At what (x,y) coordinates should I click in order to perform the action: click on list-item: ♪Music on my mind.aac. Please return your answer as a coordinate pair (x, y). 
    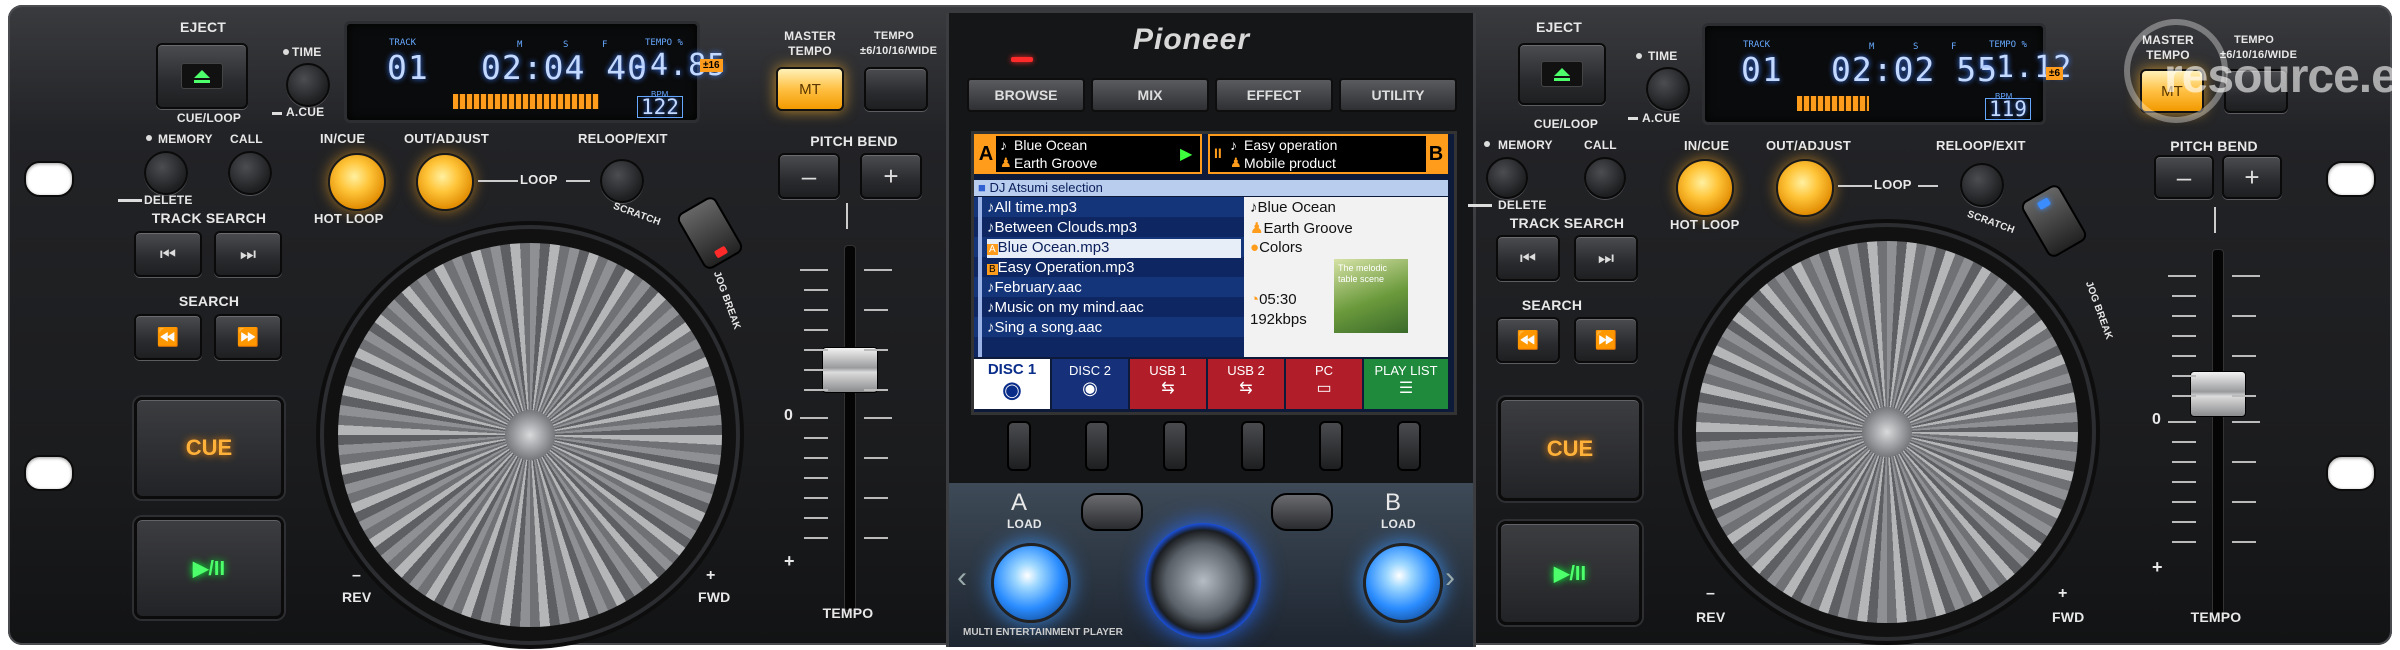
    Looking at the image, I should click on (1114, 308).